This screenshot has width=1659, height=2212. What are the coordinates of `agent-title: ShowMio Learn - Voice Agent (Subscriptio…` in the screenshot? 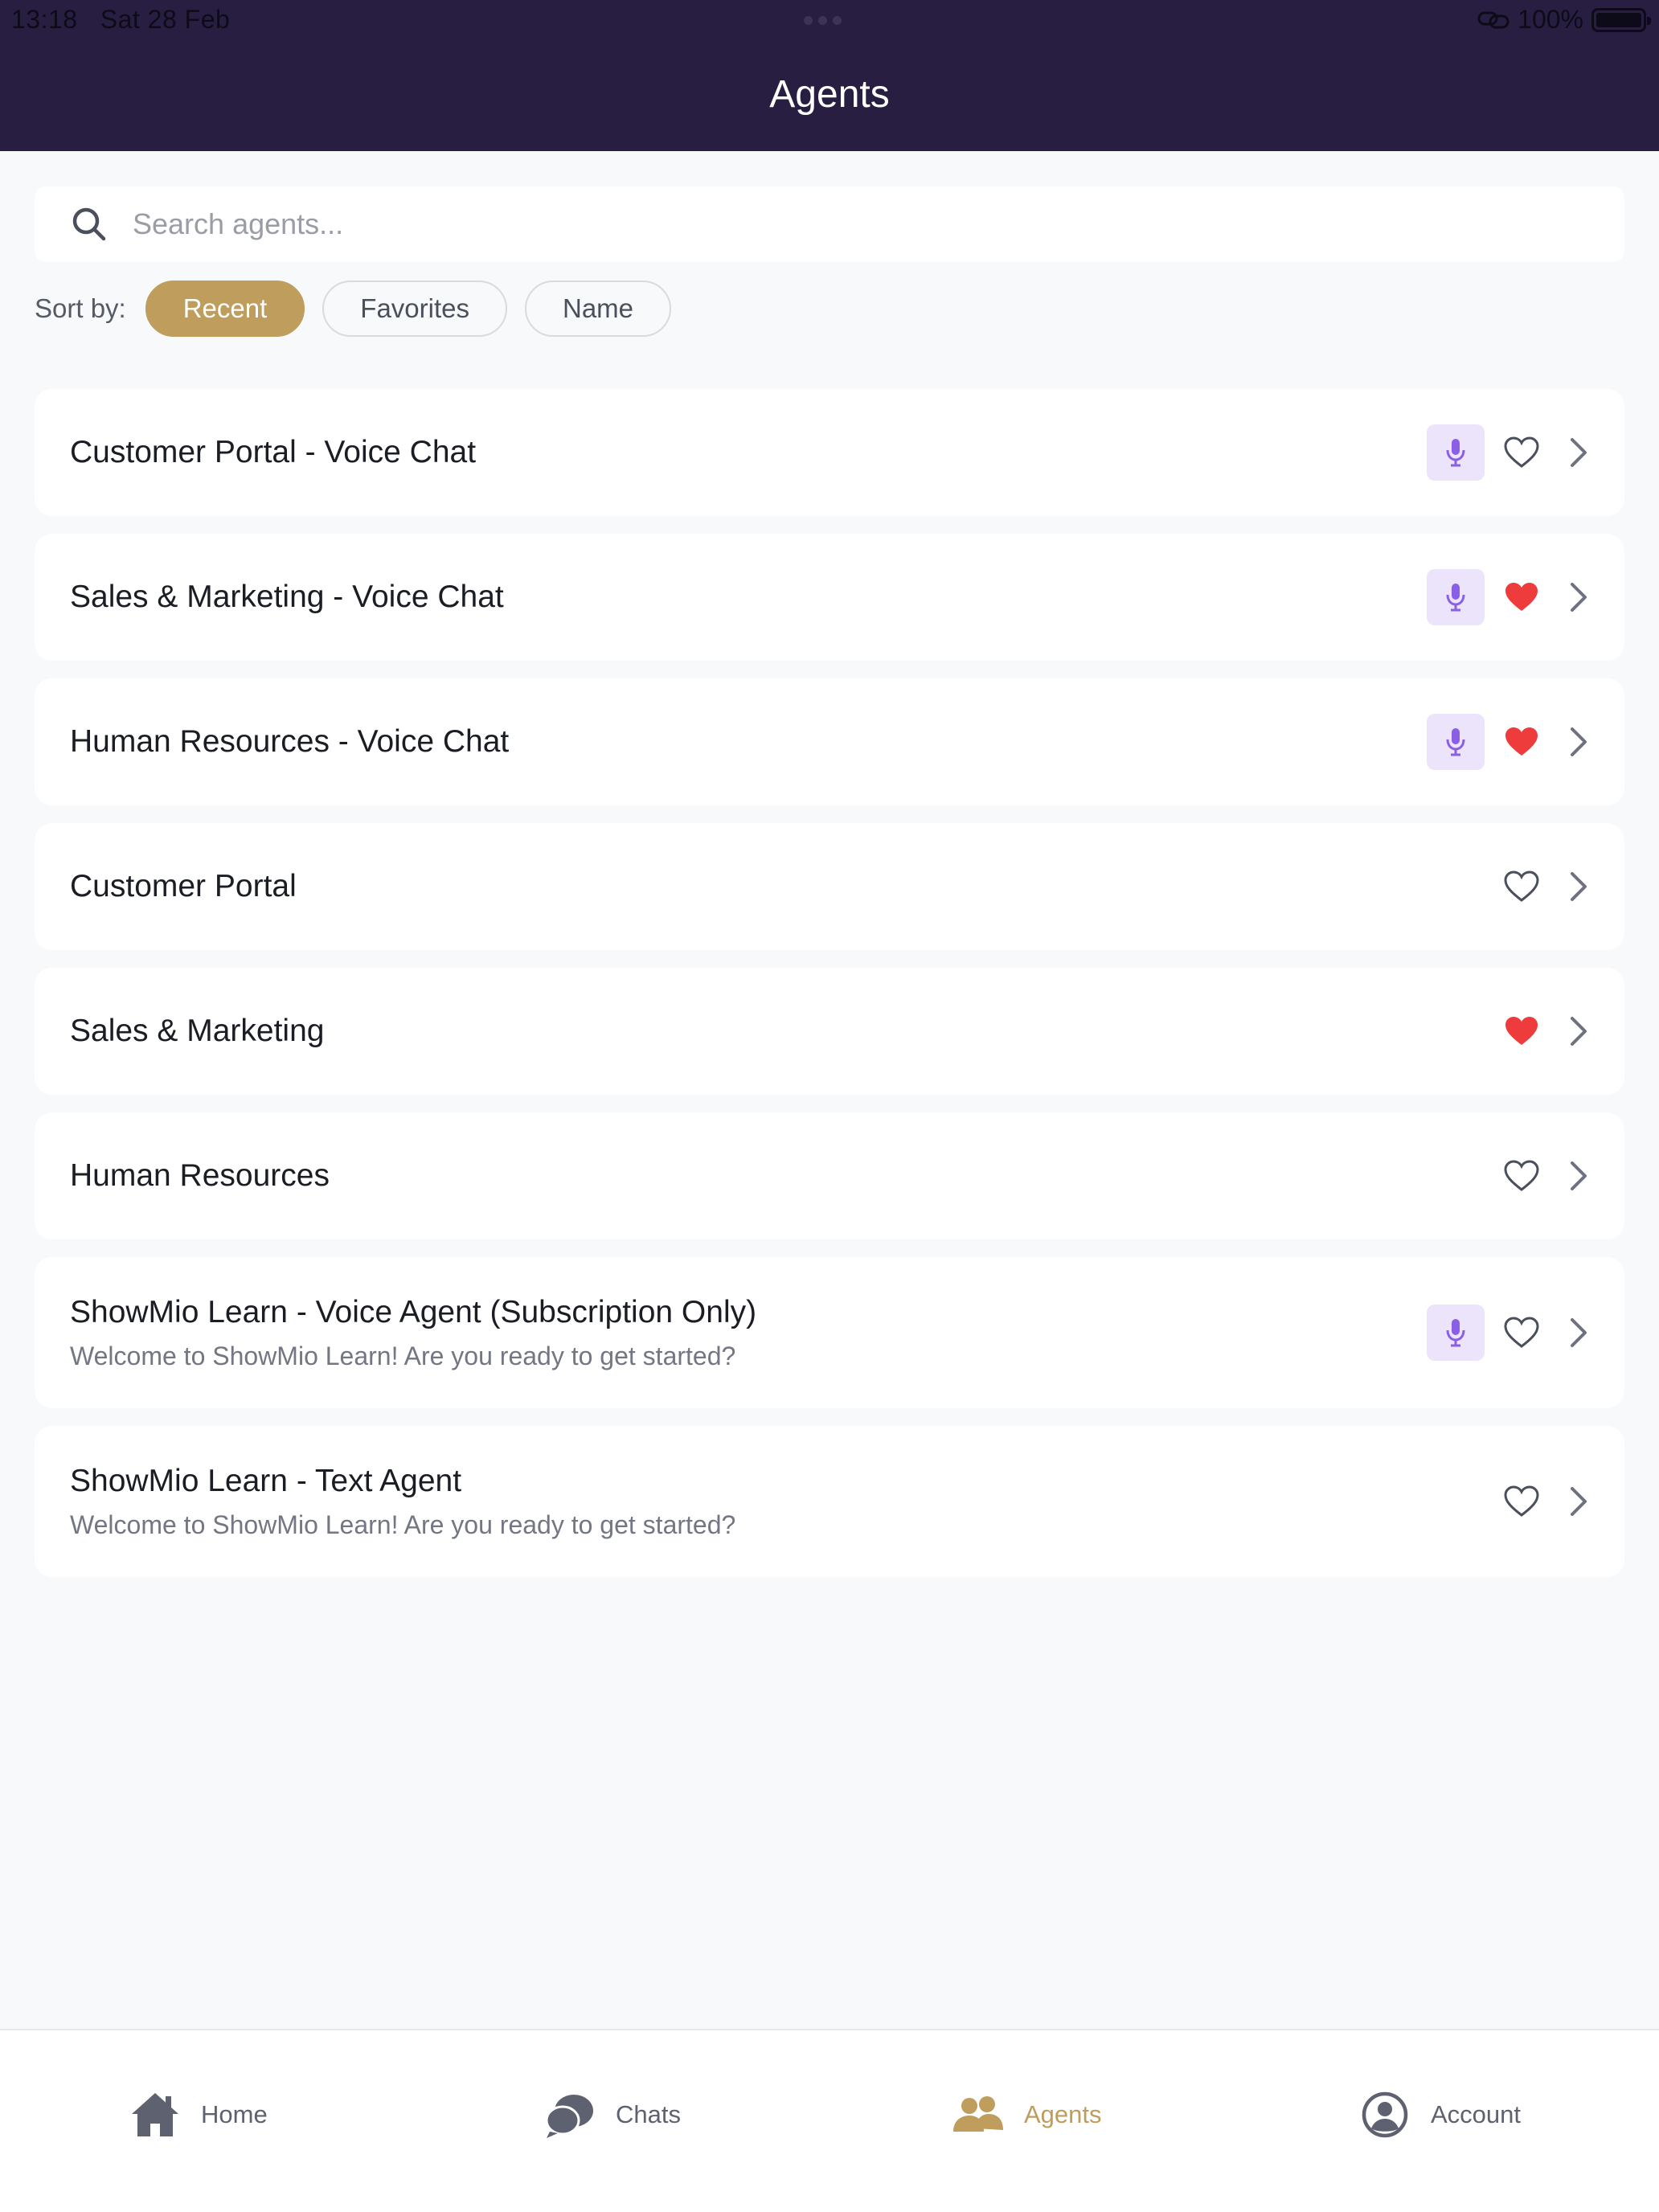 It's located at (413, 1311).